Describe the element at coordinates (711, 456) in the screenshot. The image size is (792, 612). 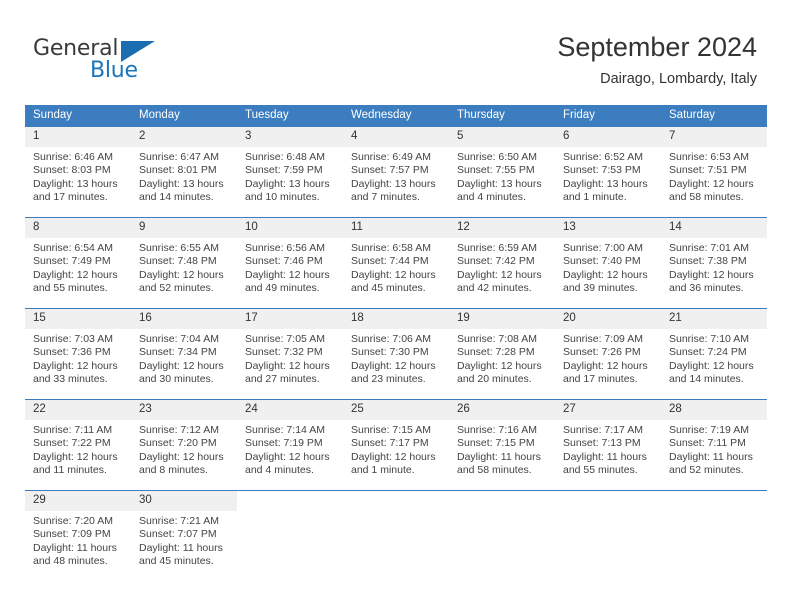
I see `daylight-text-line1: Daylight: 11 hours` at that location.